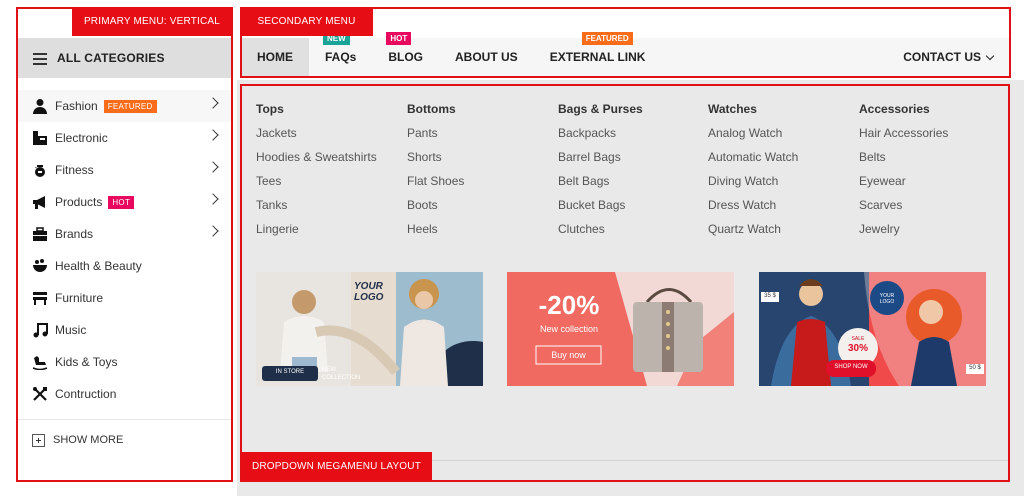 This screenshot has width=1024, height=496. Describe the element at coordinates (326, 109) in the screenshot. I see `column-title: Tops` at that location.